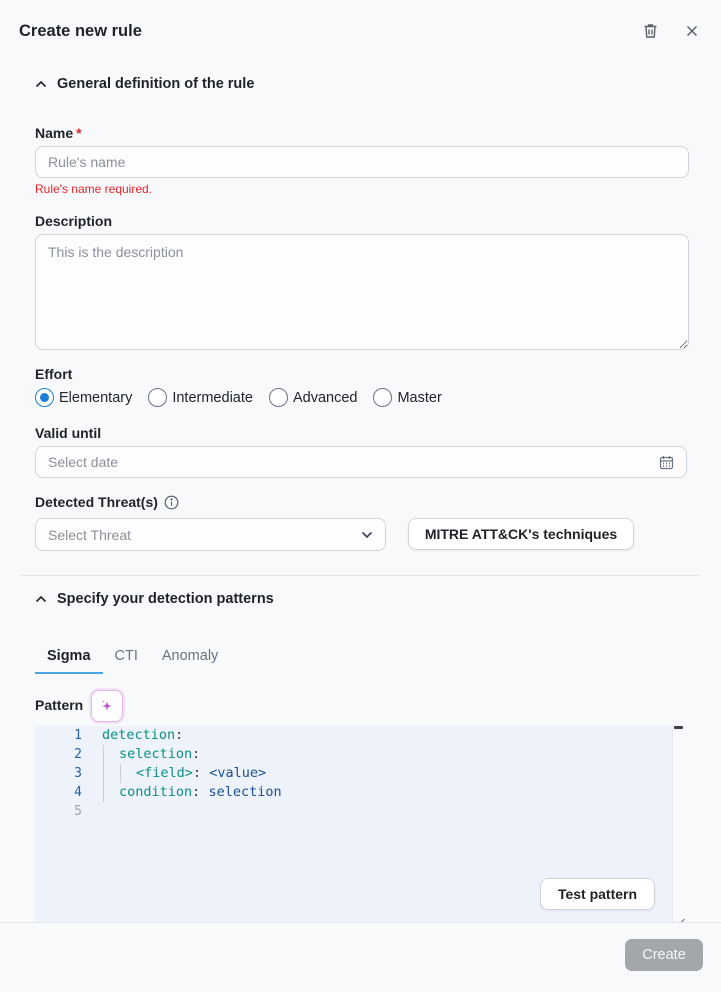 Image resolution: width=721 pixels, height=992 pixels. I want to click on name-input, so click(362, 162).